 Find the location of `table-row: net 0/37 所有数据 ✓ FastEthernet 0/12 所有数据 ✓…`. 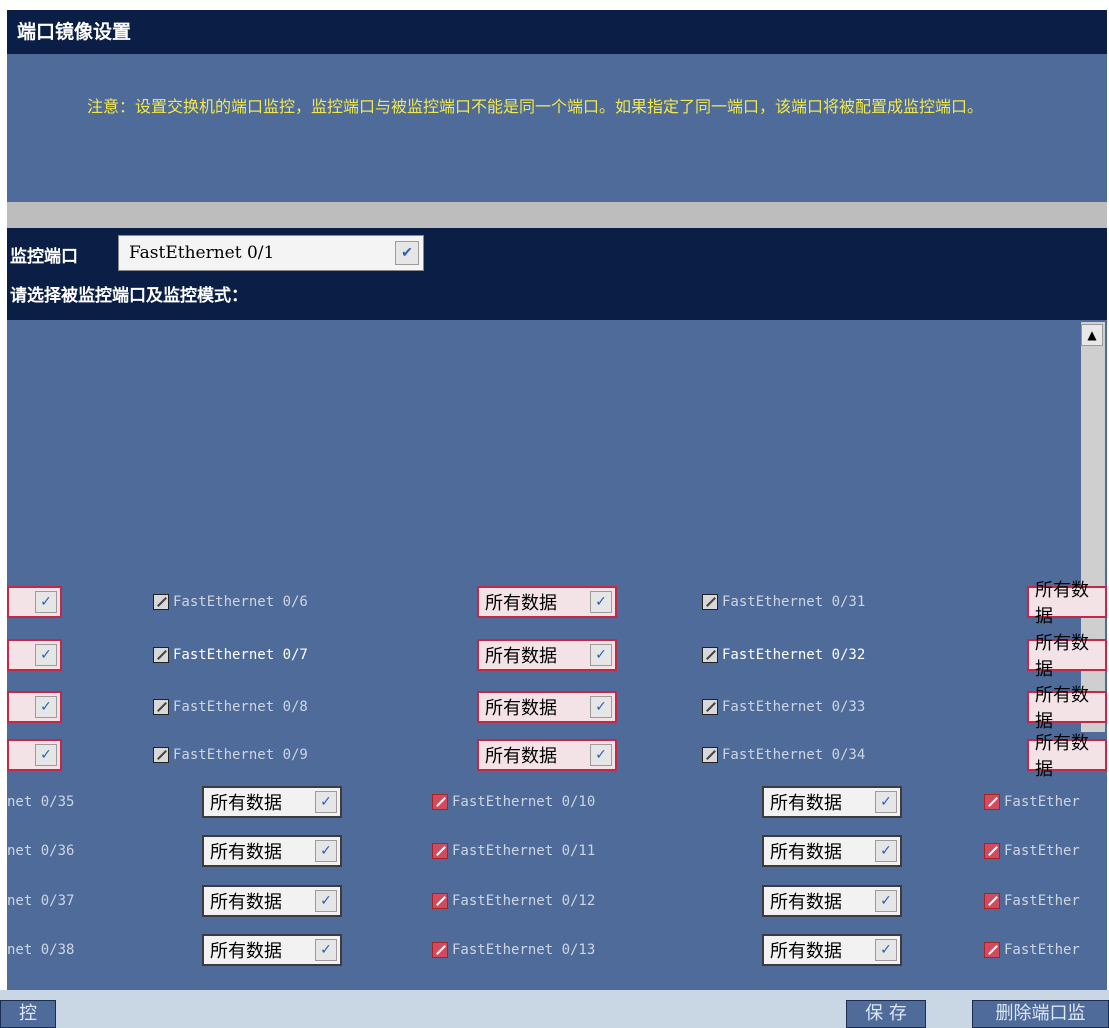

table-row: net 0/37 所有数据 ✓ FastEthernet 0/12 所有数据 ✓… is located at coordinates (547, 901).